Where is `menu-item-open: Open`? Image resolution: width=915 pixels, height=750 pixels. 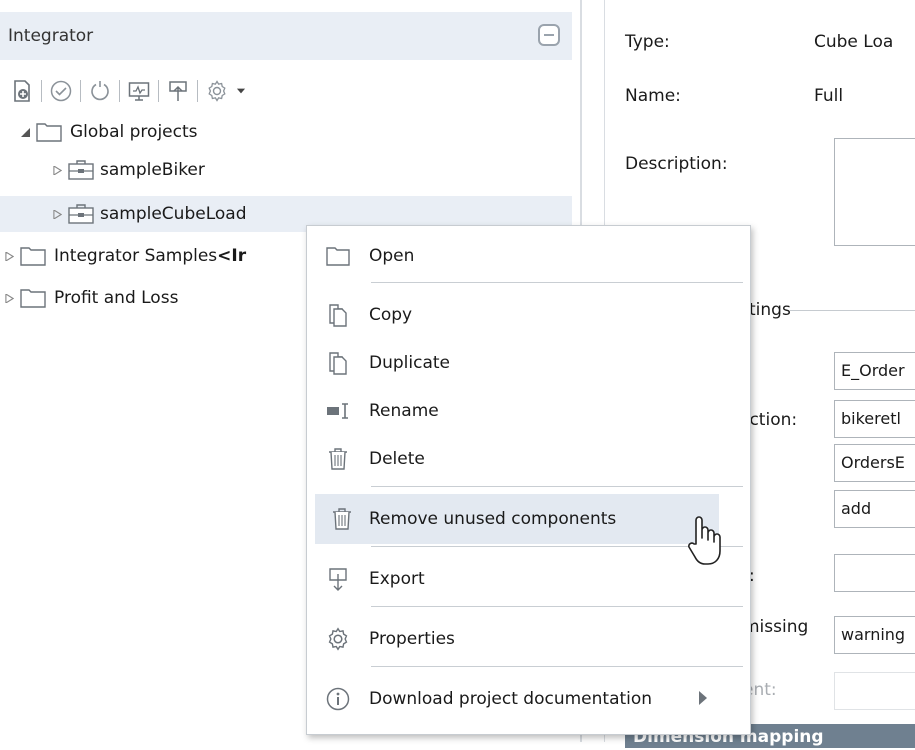
menu-item-open: Open is located at coordinates (528, 256).